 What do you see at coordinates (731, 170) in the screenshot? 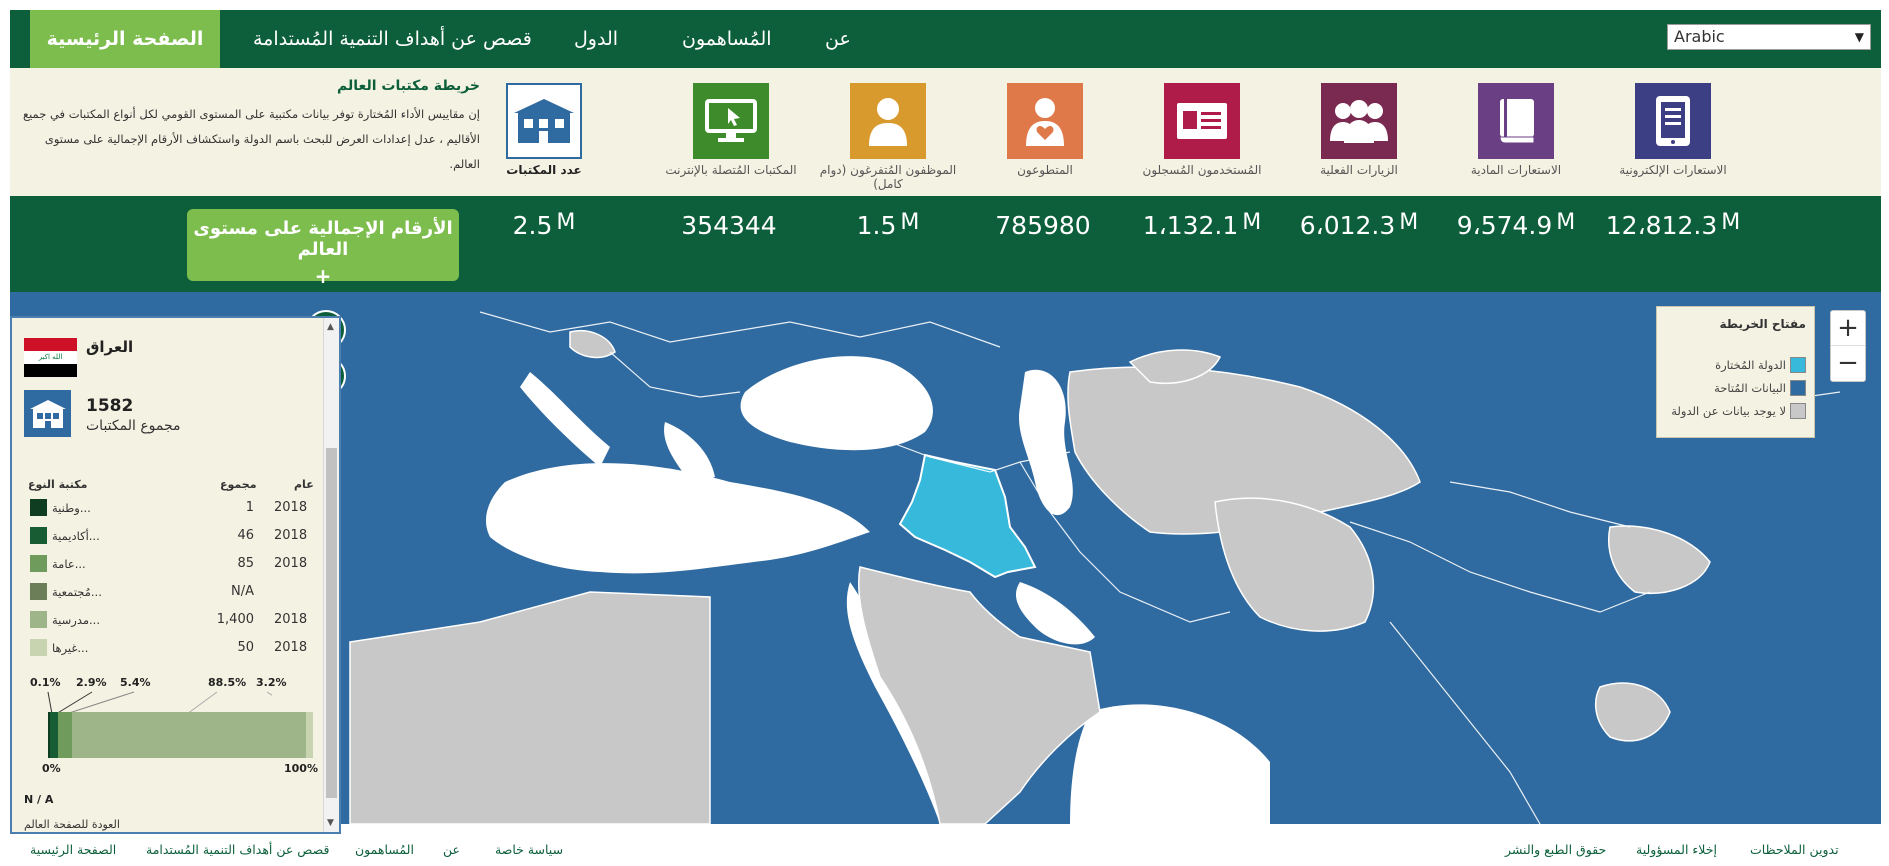
I see `metric-label: المكتبات المُتصلة بالإنترنت` at bounding box center [731, 170].